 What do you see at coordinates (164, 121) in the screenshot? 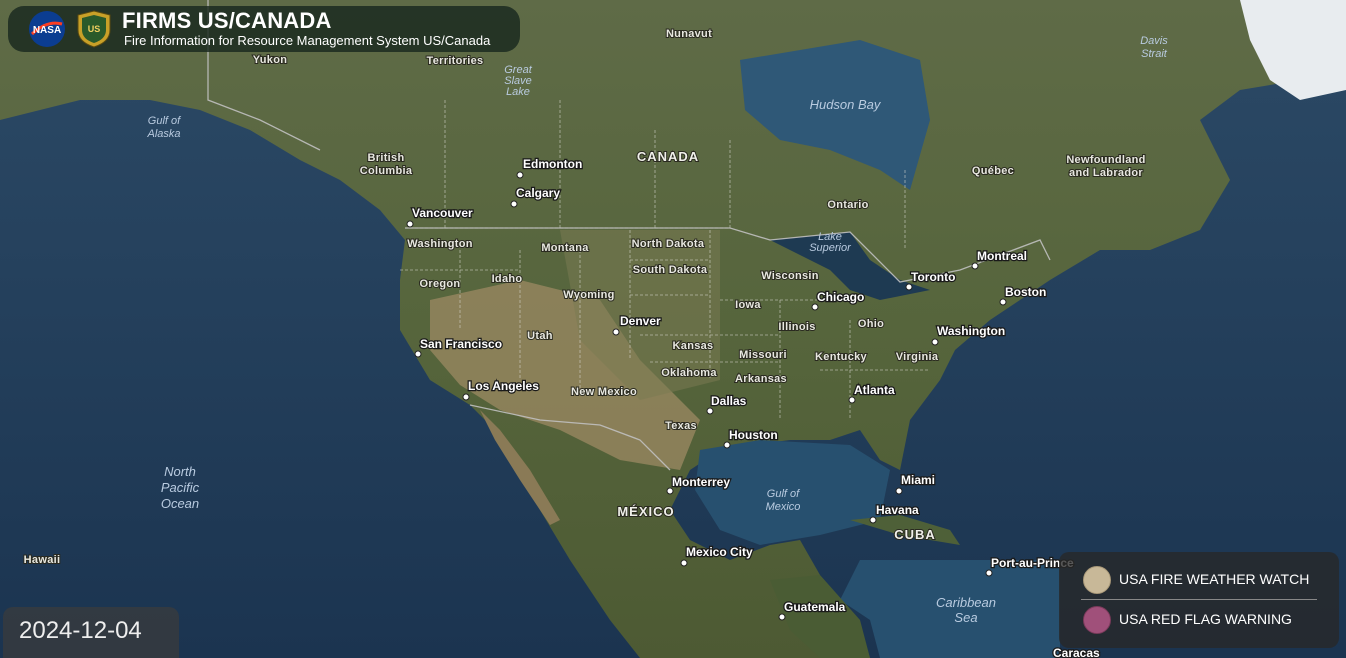
I see `water-label-gulf-of-alaska: Gulf of` at bounding box center [164, 121].